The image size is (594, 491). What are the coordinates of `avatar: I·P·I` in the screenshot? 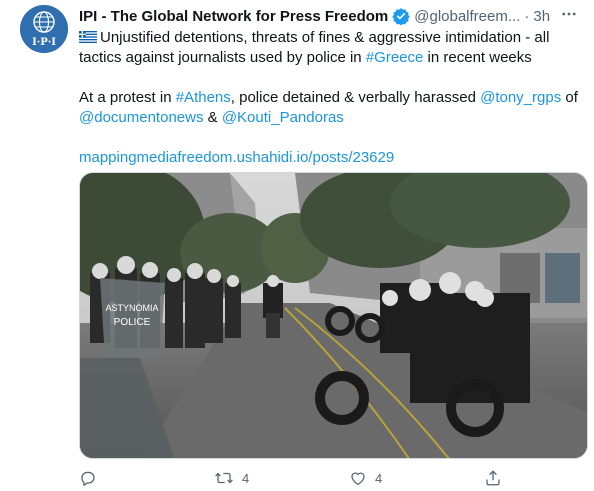 It's located at (44, 29).